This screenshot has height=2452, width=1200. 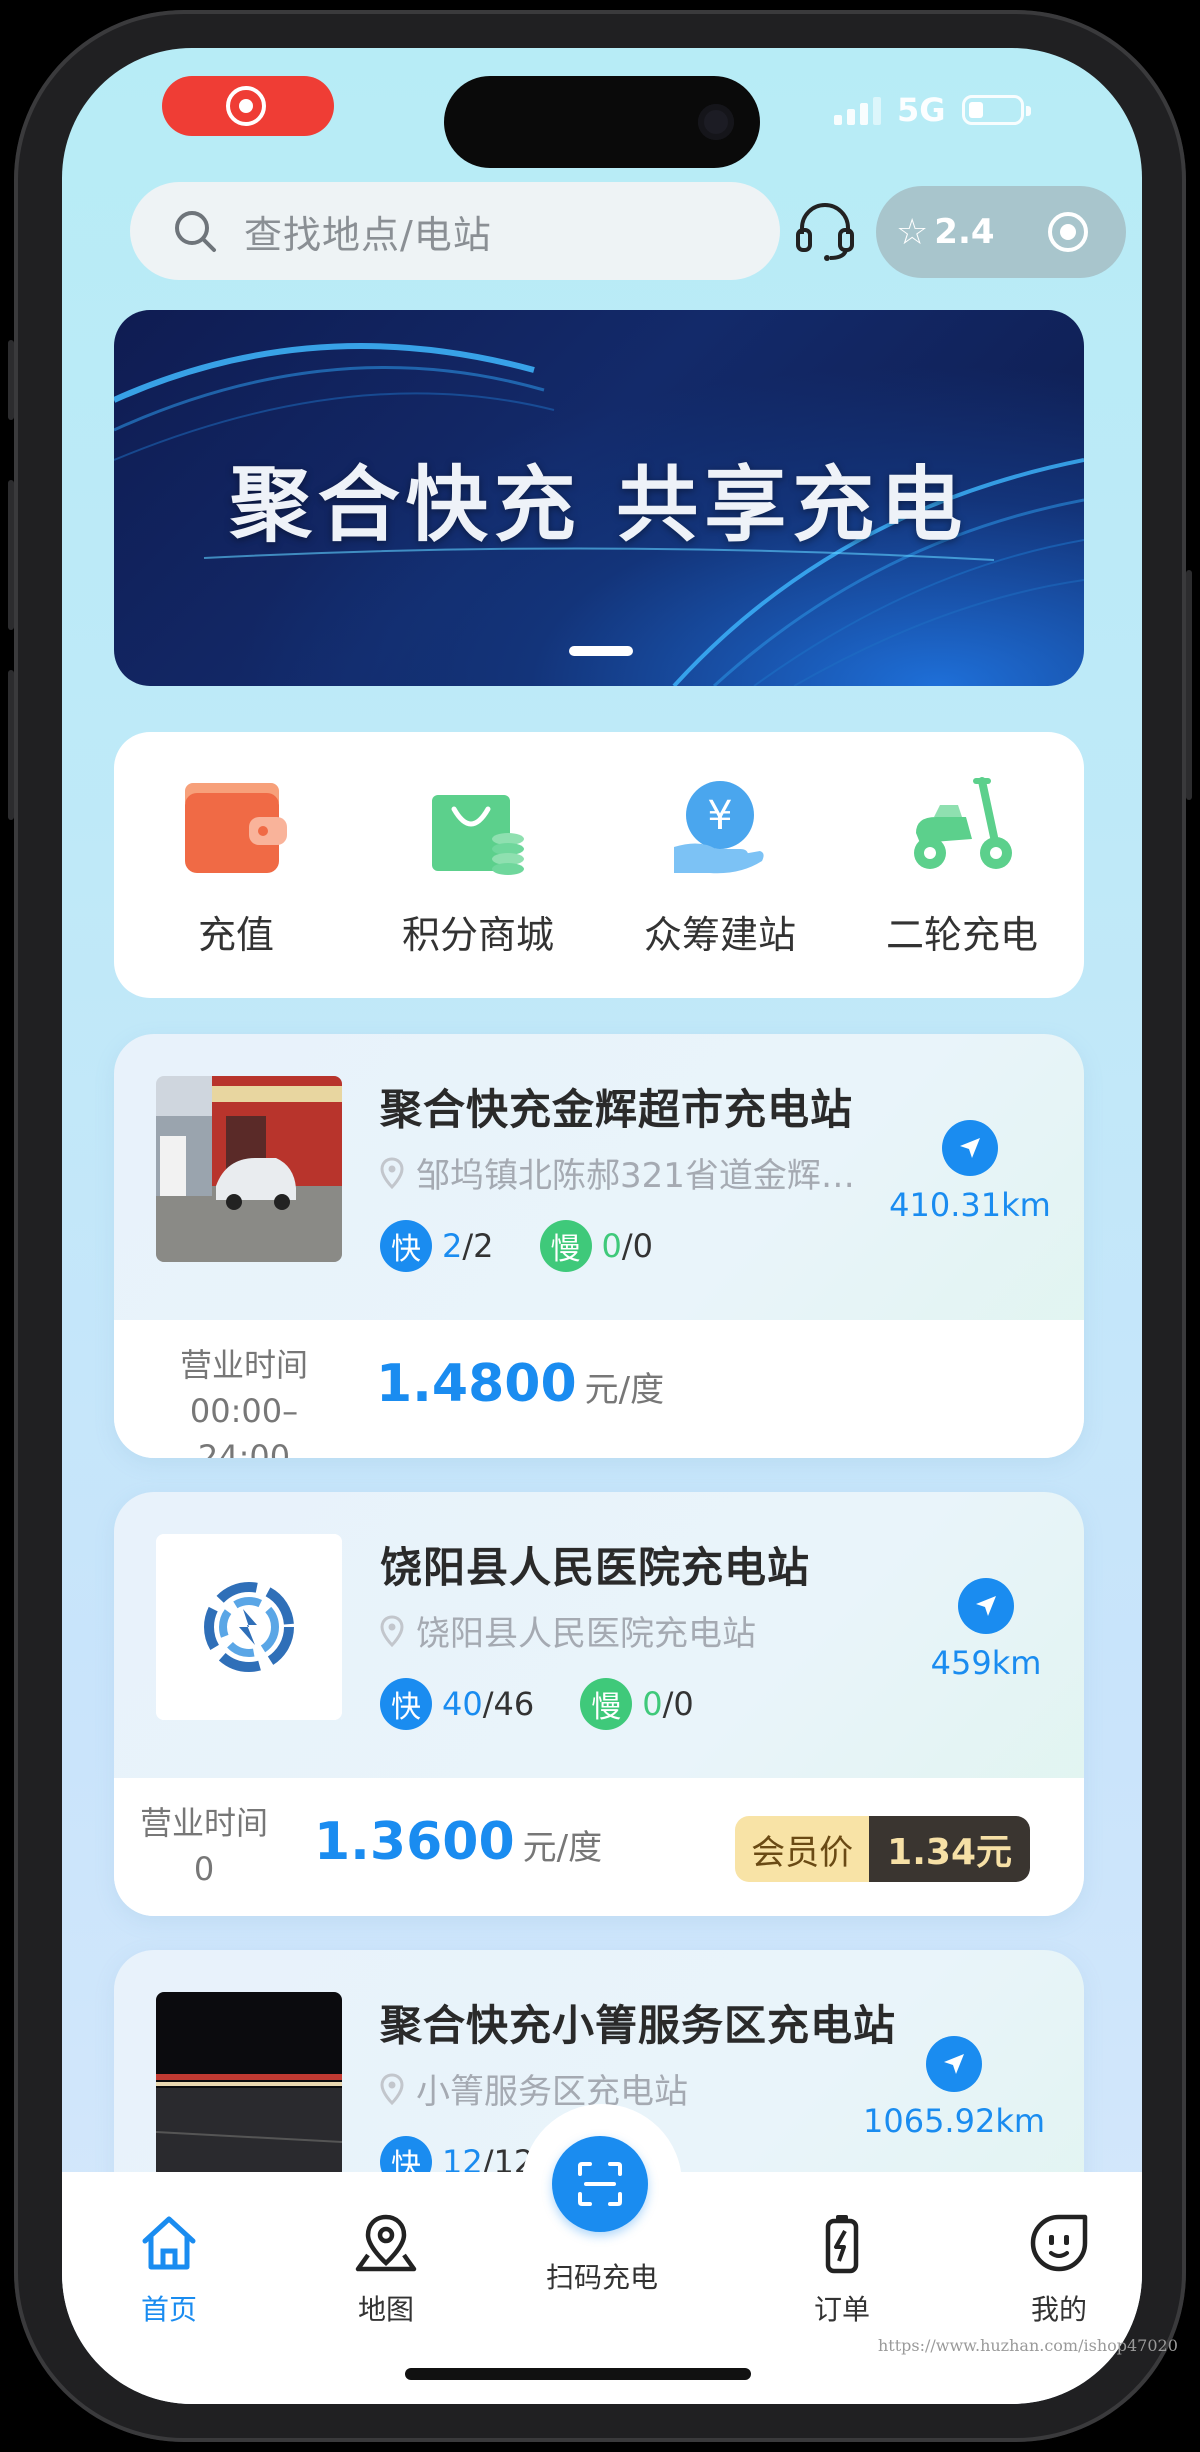 What do you see at coordinates (578, 2374) in the screenshot?
I see `home-indicator` at bounding box center [578, 2374].